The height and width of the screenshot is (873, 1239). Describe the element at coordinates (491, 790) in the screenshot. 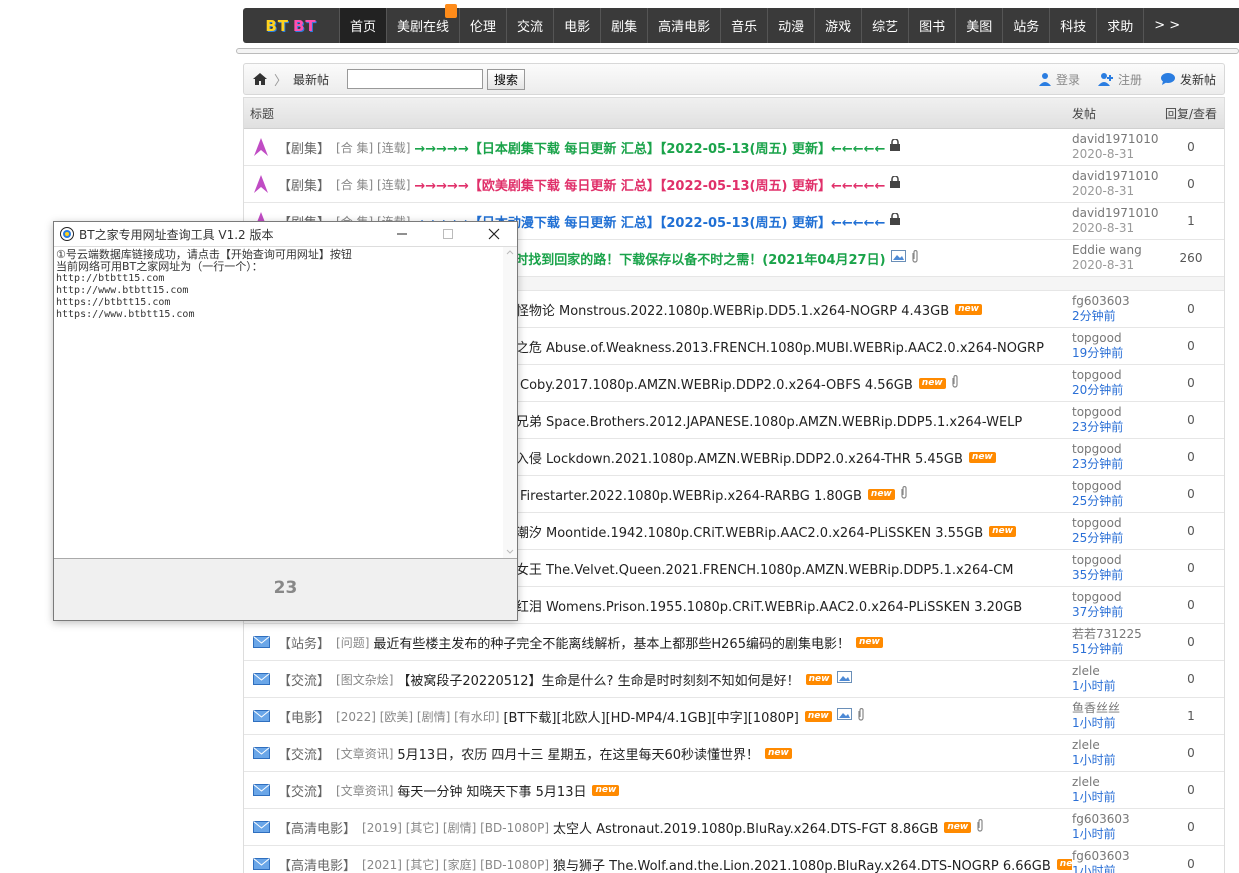

I see `thread-title-link: 每天一分钟 知晓天下事 5月13日` at that location.